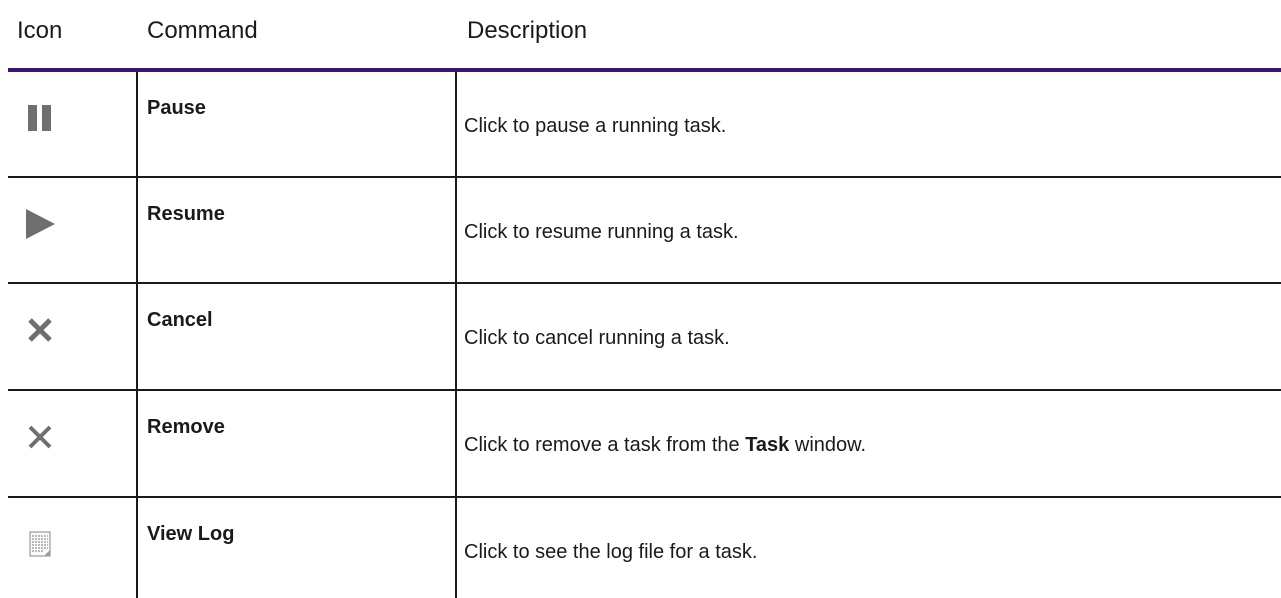 The width and height of the screenshot is (1281, 598). What do you see at coordinates (186, 214) in the screenshot?
I see `command-name: Resume` at bounding box center [186, 214].